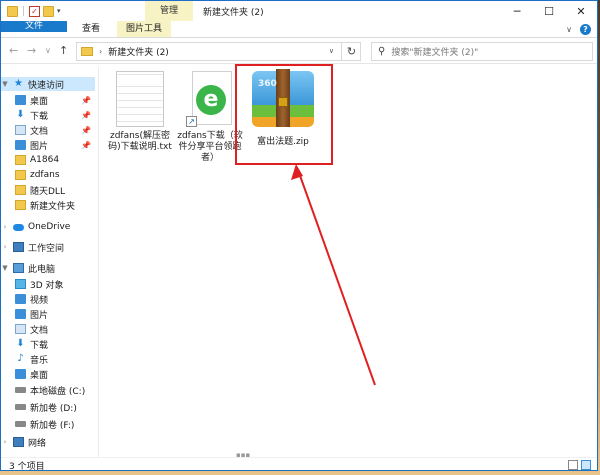 The height and width of the screenshot is (475, 600). I want to click on shortcut-arrow-icon: ↗, so click(191, 121).